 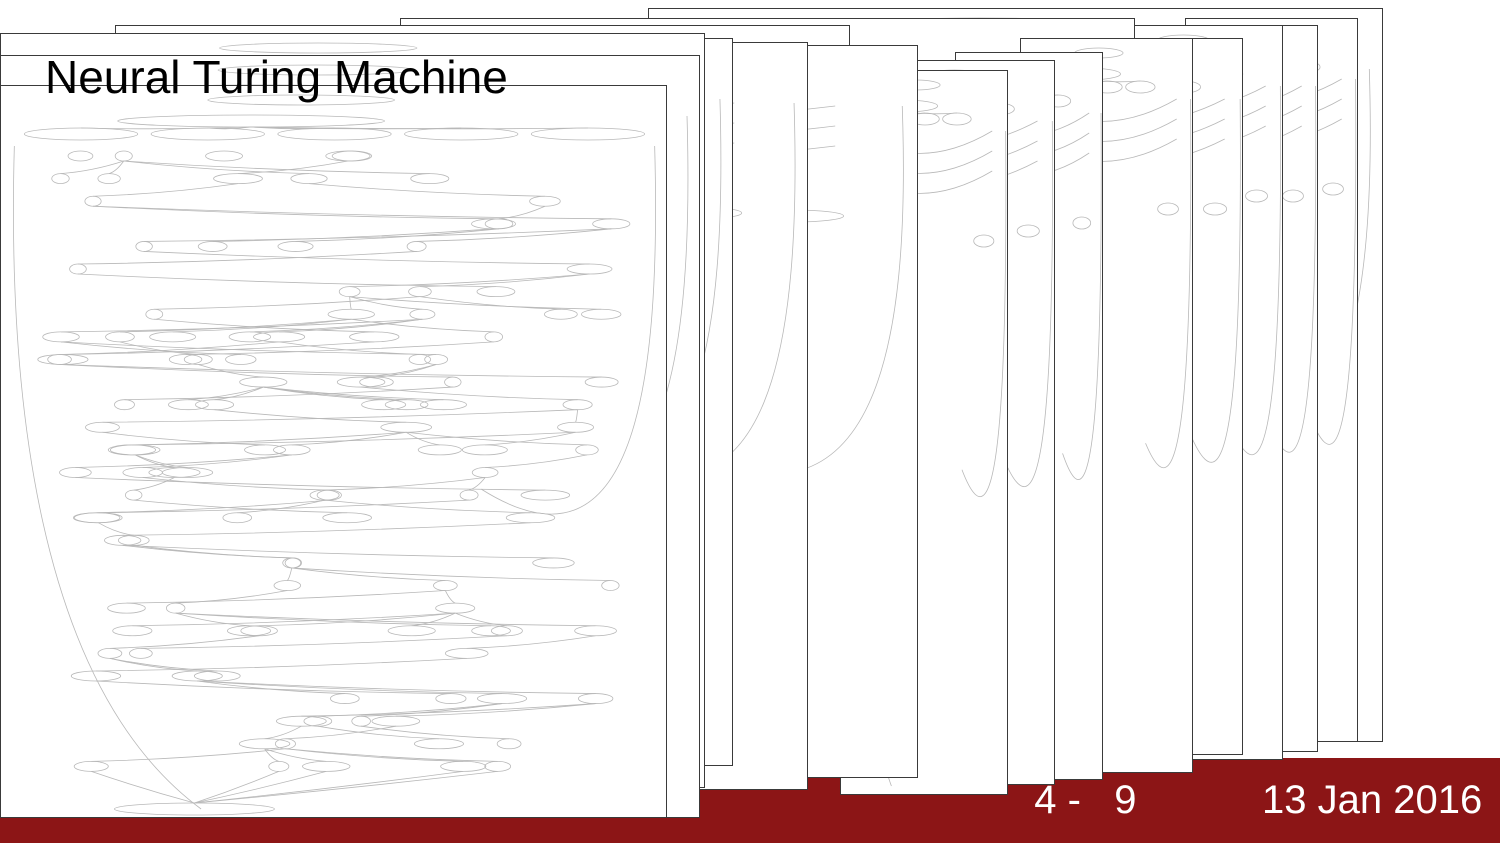 I want to click on slide-title: Neural Turing Machine, so click(x=276, y=77).